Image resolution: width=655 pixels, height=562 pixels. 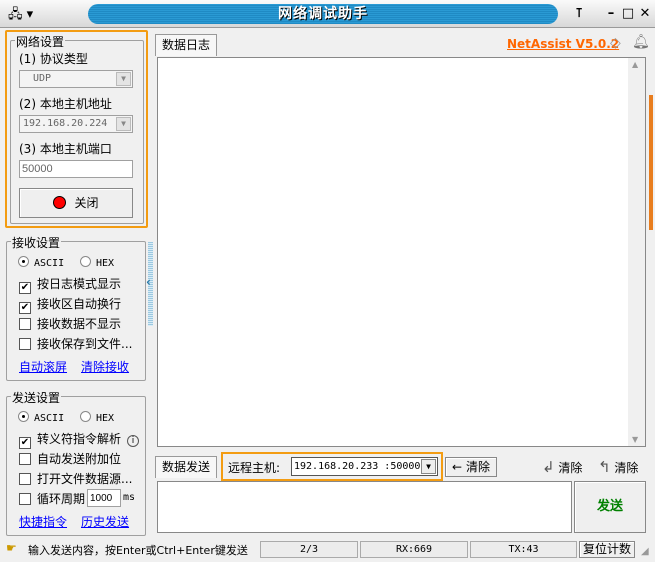 I want to click on receive-settings-title: 接收设置, so click(x=36, y=242).